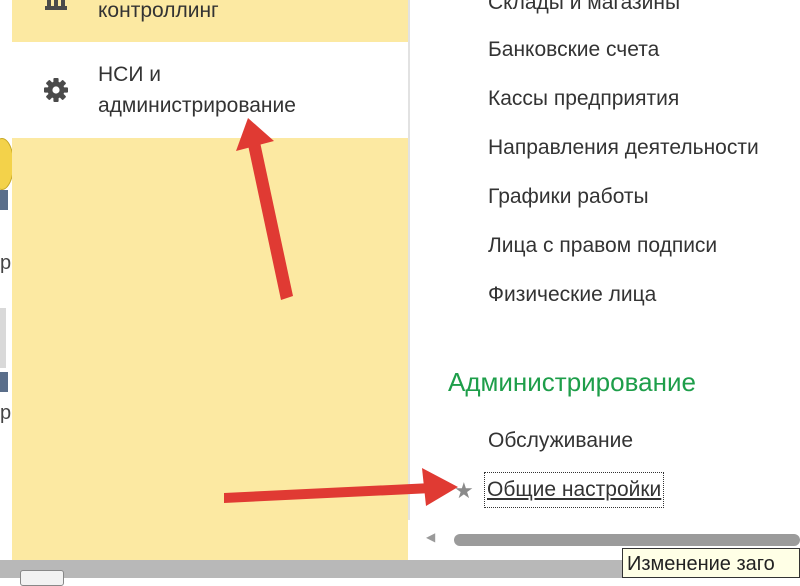 This screenshot has height=586, width=800. What do you see at coordinates (573, 50) in the screenshot?
I see `link-bank-accounts: Банковские счета` at bounding box center [573, 50].